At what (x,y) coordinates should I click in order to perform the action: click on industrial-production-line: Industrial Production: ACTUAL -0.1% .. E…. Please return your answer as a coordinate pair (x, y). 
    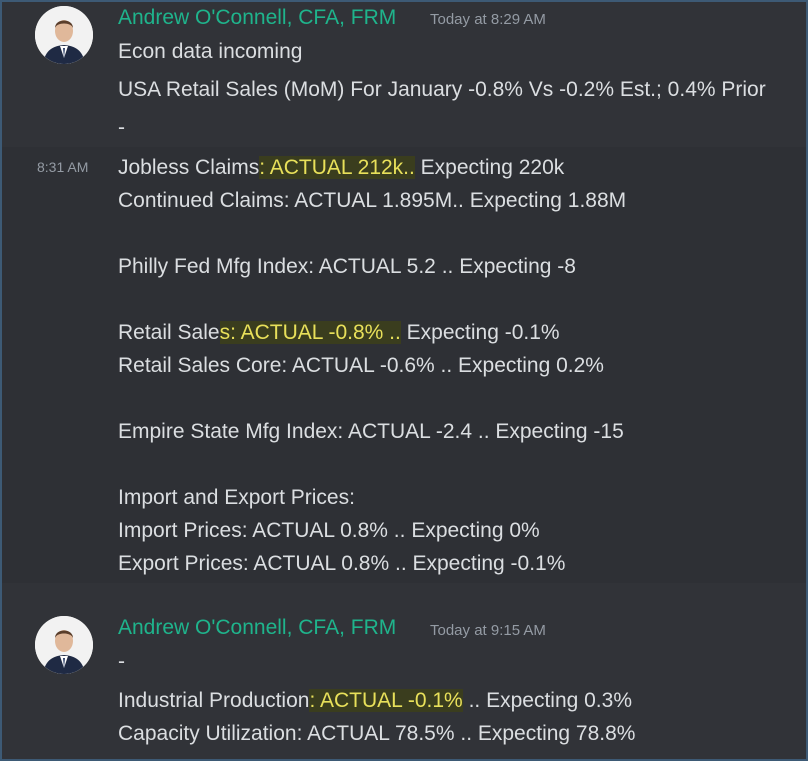
    Looking at the image, I should click on (375, 701).